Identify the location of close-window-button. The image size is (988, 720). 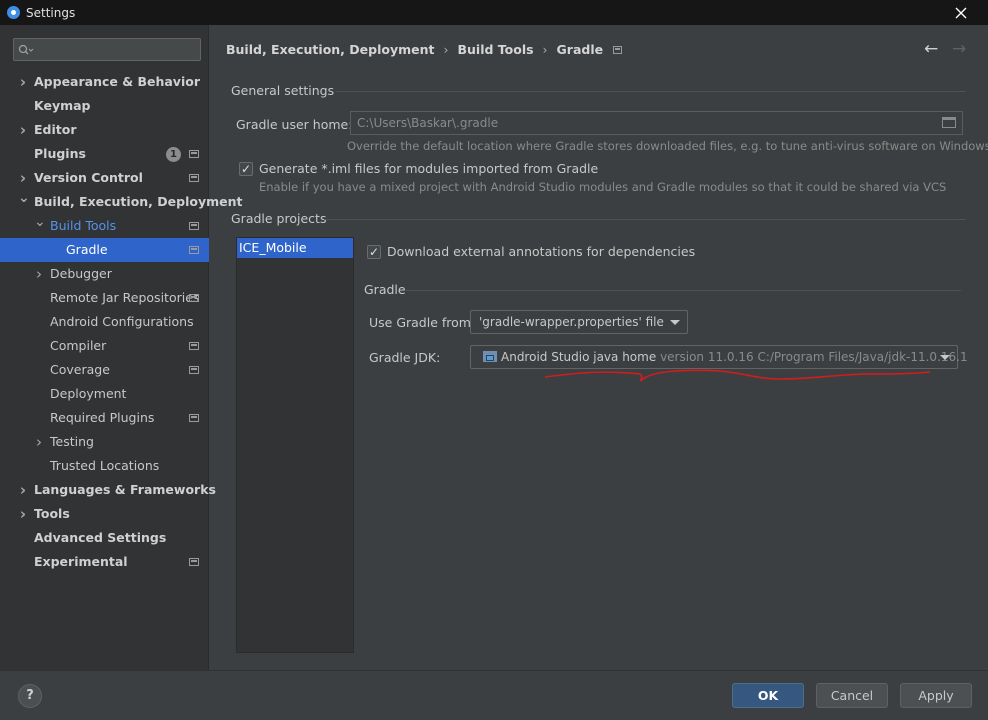
(961, 12).